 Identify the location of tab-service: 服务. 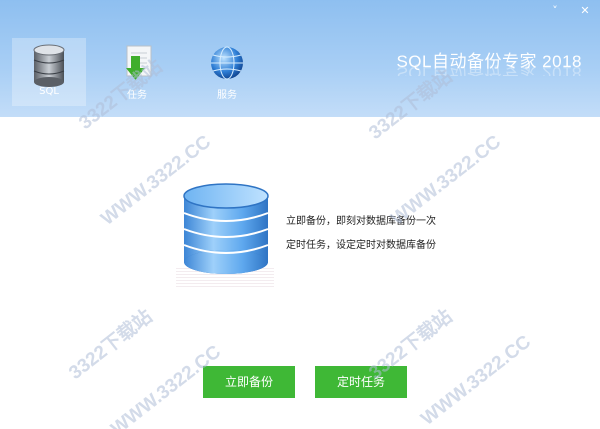
(227, 72).